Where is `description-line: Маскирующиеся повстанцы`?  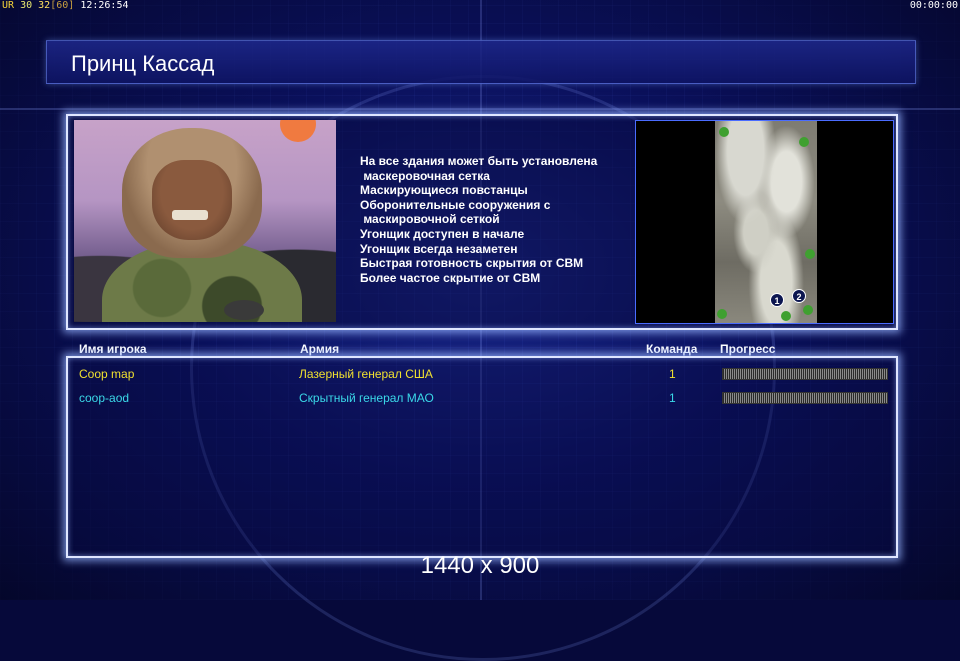 description-line: Маскирующиеся повстанцы is located at coordinates (444, 190).